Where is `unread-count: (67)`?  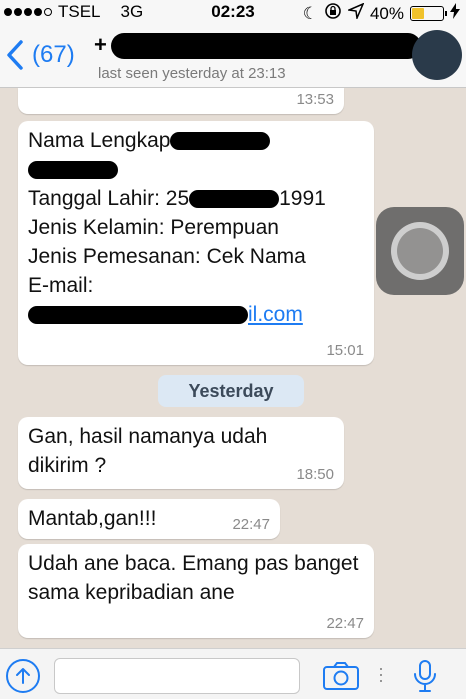
unread-count: (67) is located at coordinates (53, 54).